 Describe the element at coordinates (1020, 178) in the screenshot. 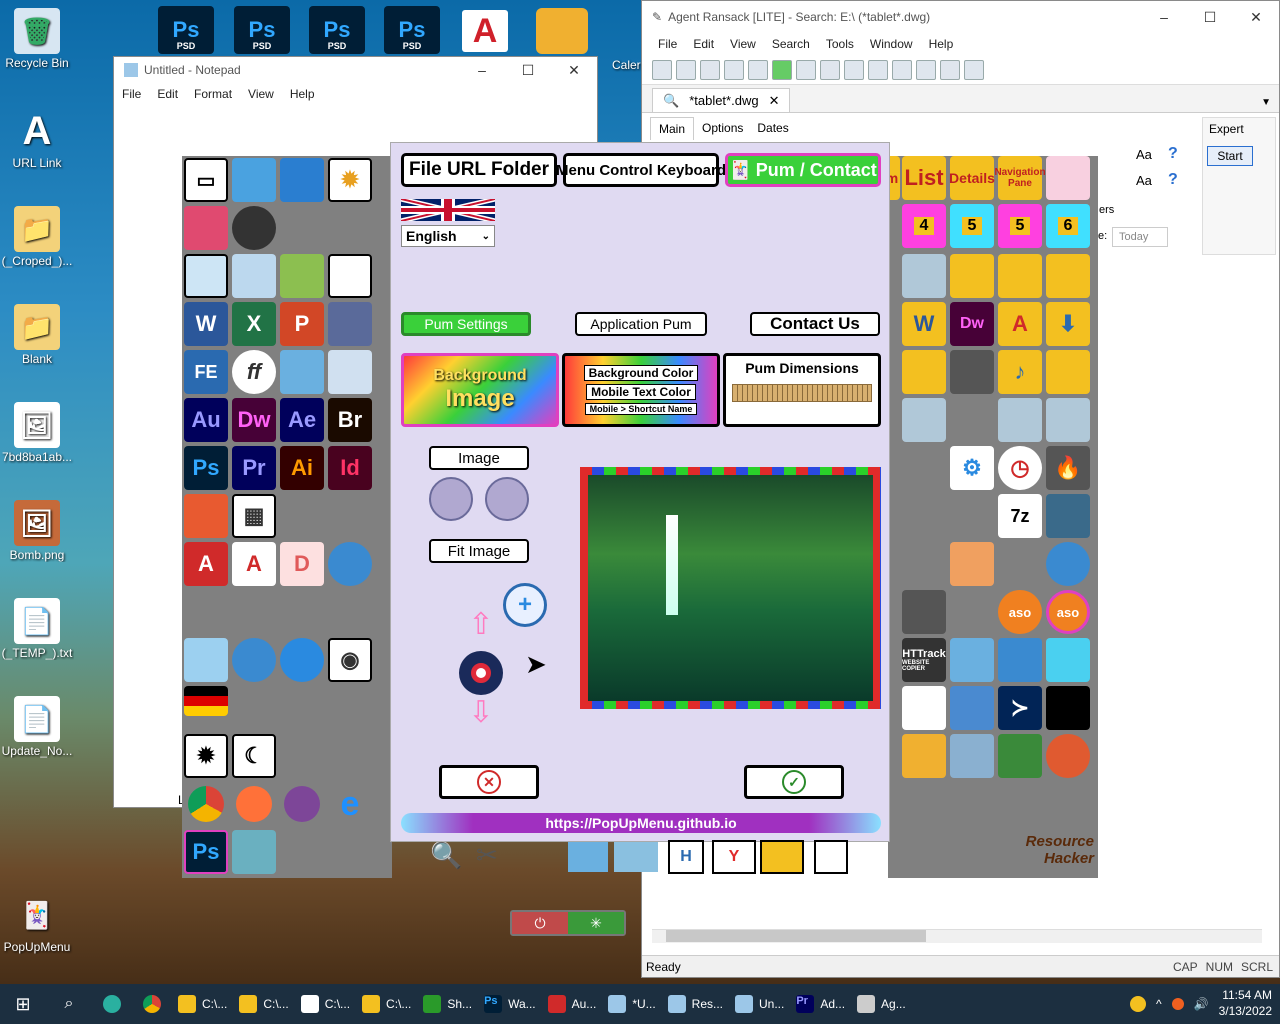

I see `navigation-pane-icon: Navigation Pane` at that location.